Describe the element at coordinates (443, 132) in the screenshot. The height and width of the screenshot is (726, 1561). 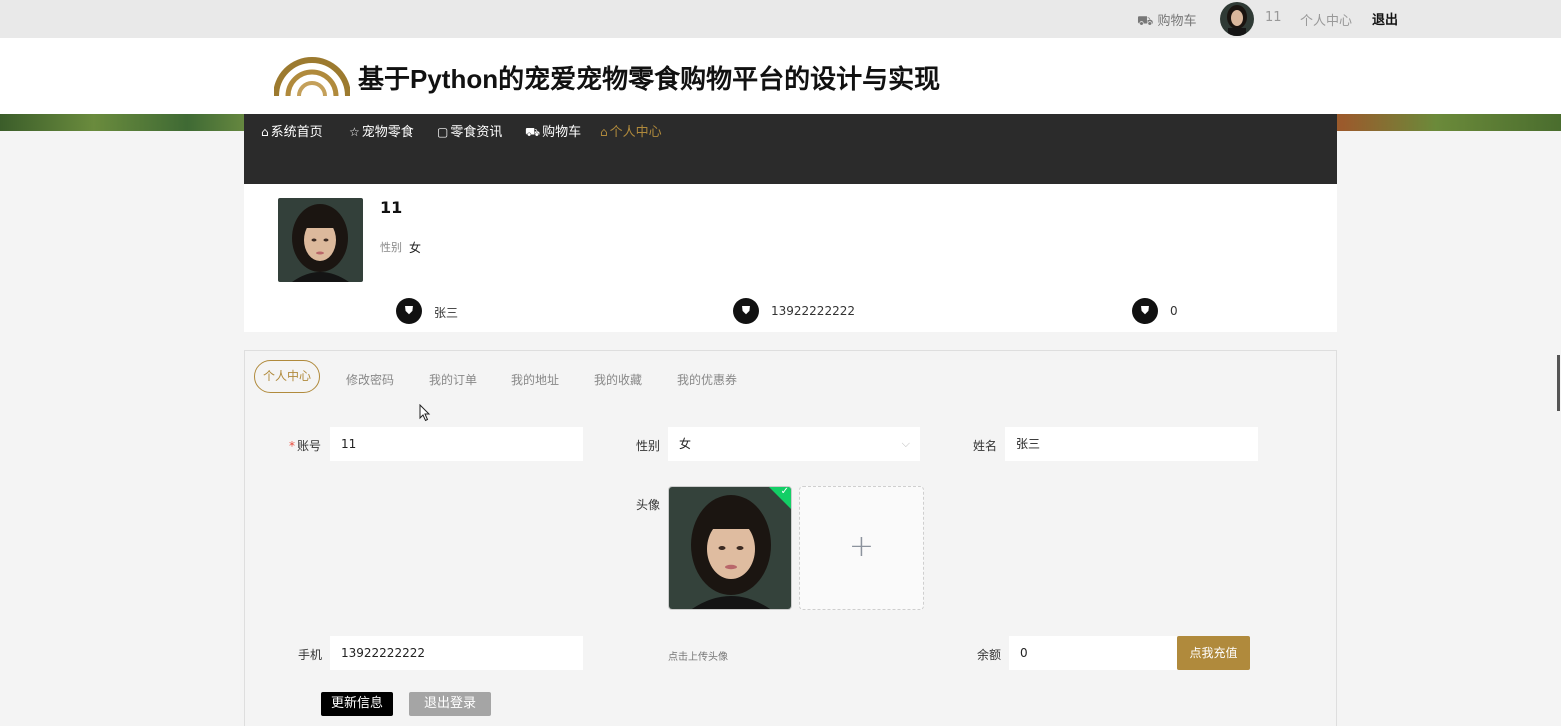
I see `bag-icon: ▢` at that location.